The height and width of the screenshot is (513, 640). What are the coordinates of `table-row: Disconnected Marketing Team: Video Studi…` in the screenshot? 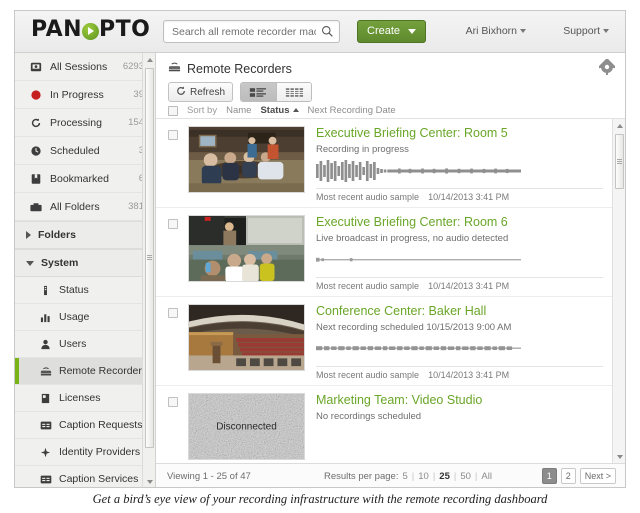 It's located at (390, 424).